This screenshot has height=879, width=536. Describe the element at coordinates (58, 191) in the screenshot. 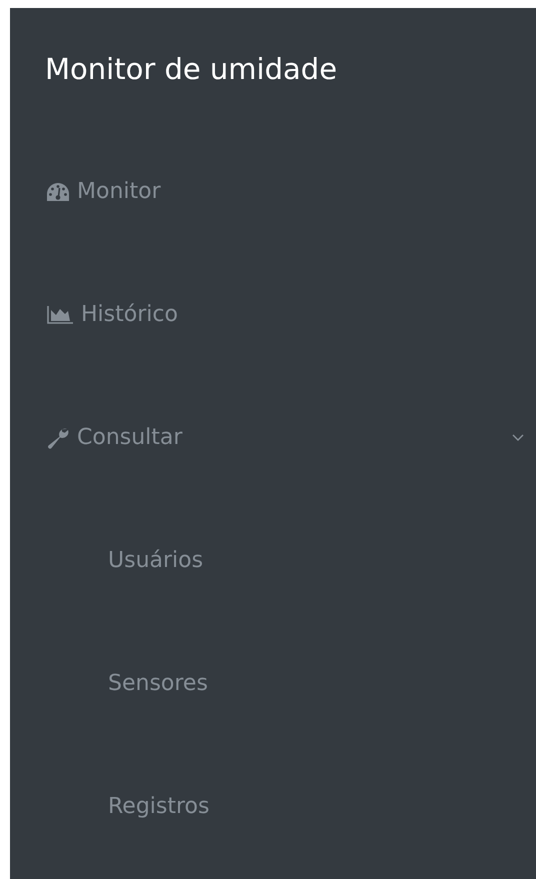

I see `gauge-icon` at that location.